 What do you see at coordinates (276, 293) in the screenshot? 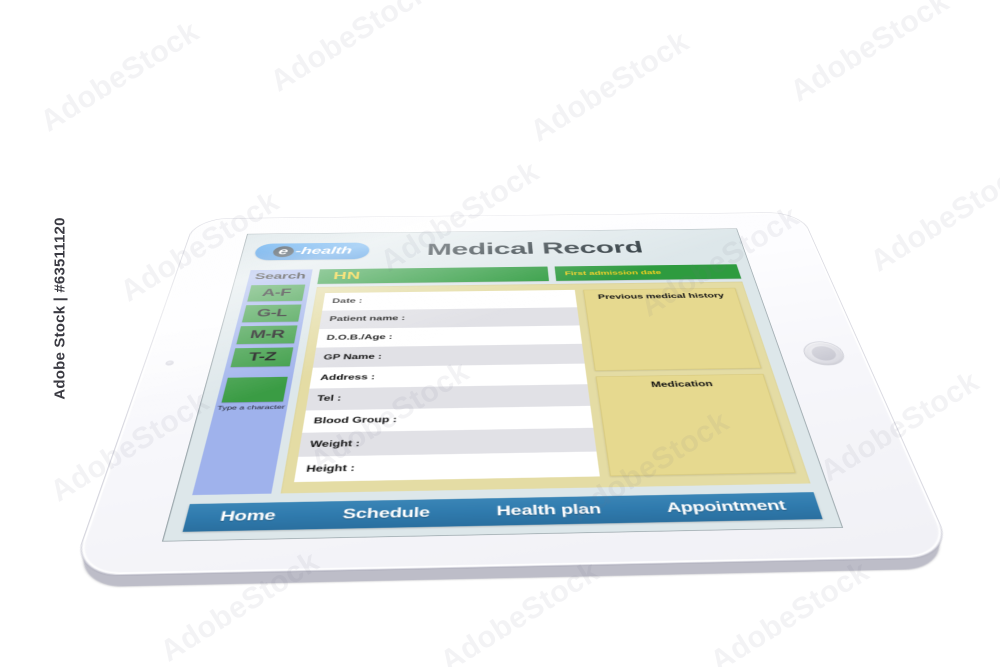
I see `sidebar-item-a-f: A-F` at bounding box center [276, 293].